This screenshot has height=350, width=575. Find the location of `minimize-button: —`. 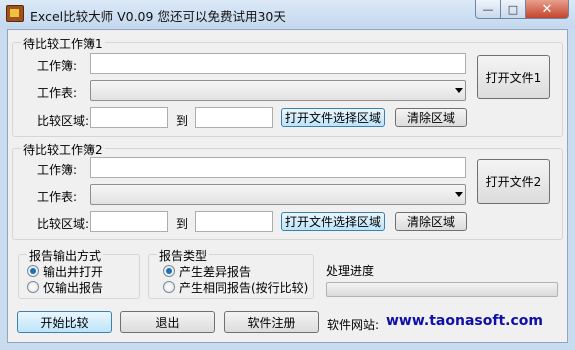

minimize-button: — is located at coordinates (488, 9).